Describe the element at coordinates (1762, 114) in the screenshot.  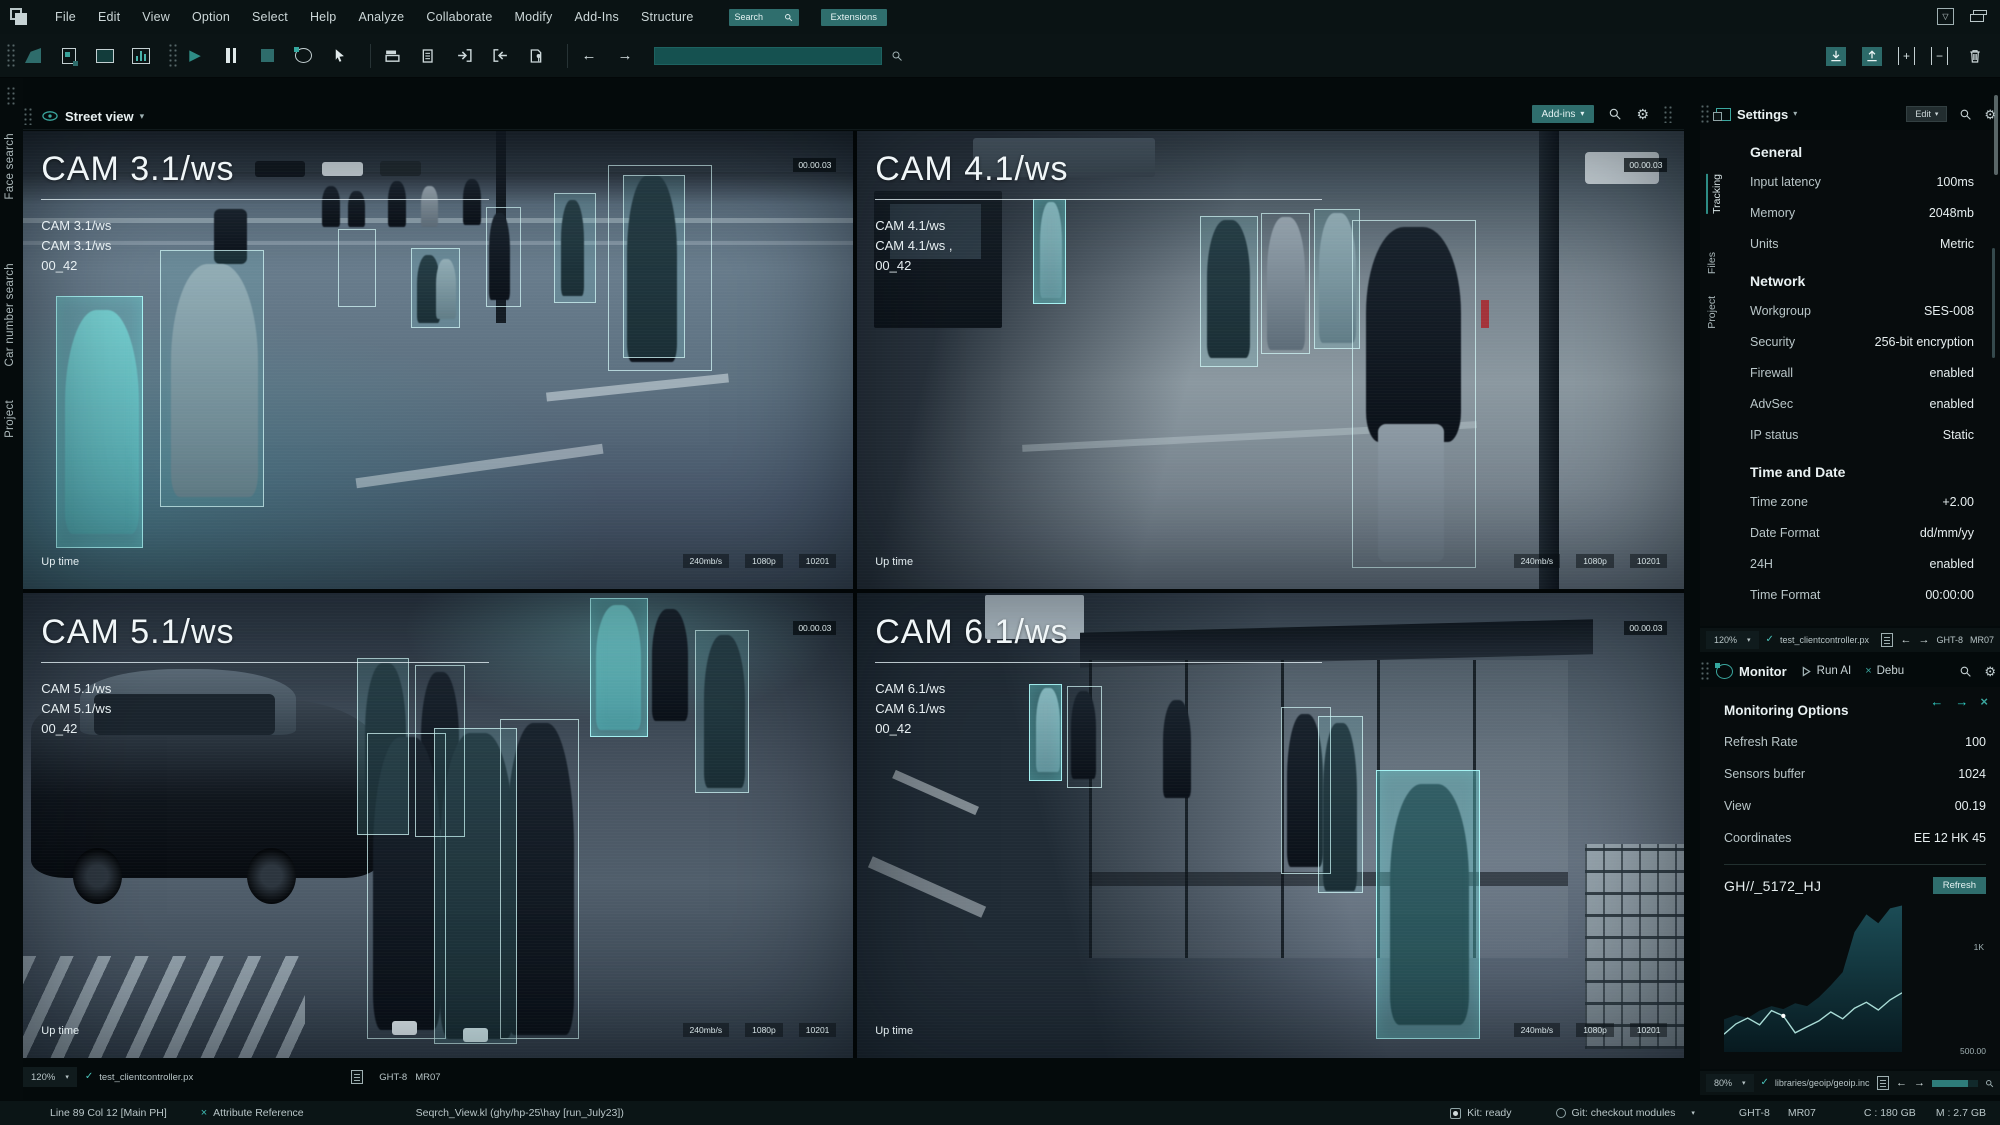
I see `settings-title: Settings` at that location.